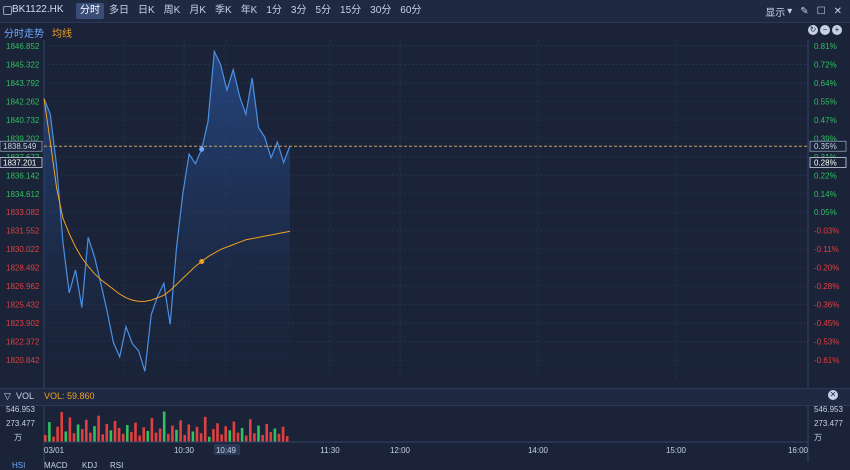 This screenshot has height=470, width=850. What do you see at coordinates (825, 83) in the screenshot?
I see `pct-tick-label: 0.64%` at bounding box center [825, 83].